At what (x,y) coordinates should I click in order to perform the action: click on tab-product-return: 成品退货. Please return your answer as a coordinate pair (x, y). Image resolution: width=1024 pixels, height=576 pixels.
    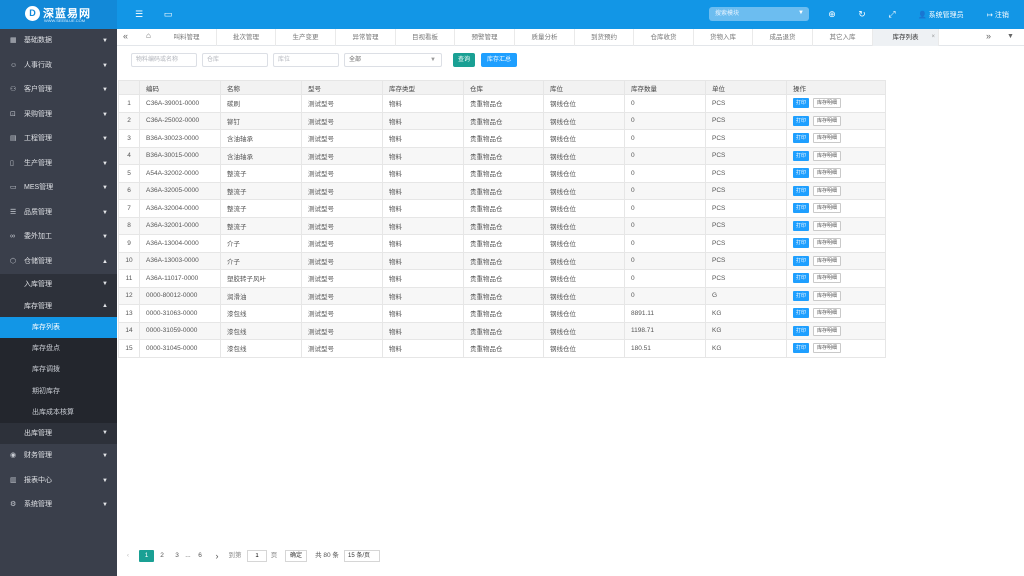
    Looking at the image, I should click on (783, 37).